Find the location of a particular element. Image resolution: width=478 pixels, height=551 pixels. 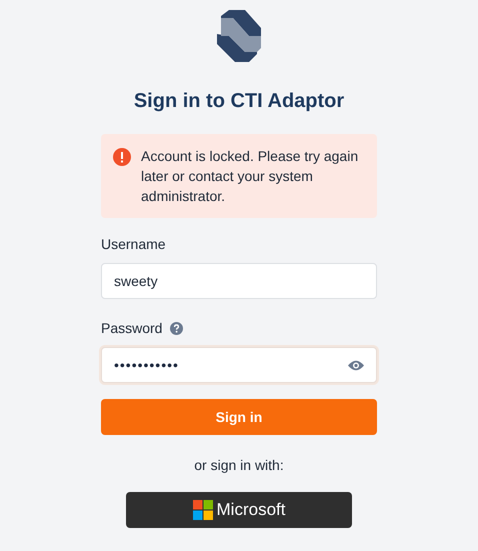

page-title: Sign in to CTI Adaptor is located at coordinates (239, 101).